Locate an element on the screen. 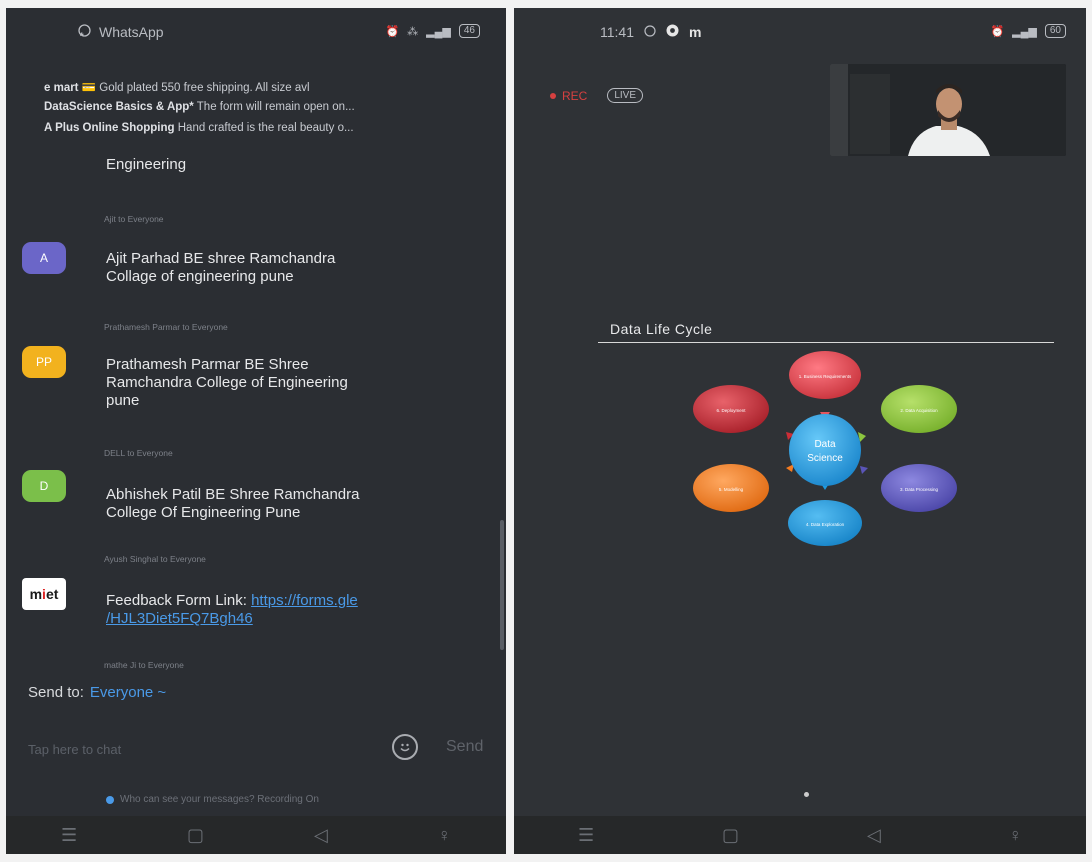 The width and height of the screenshot is (1092, 862). message-sender: Ajit to Everyone is located at coordinates (134, 219).